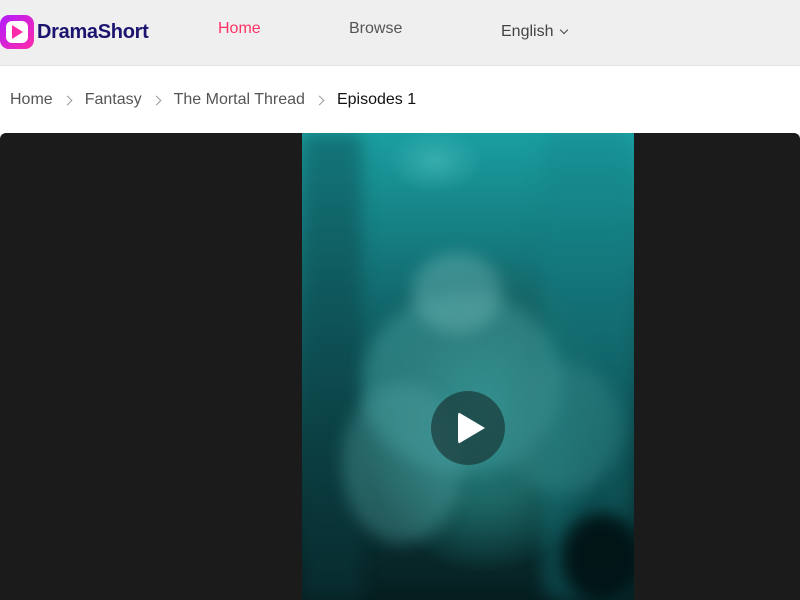 Image resolution: width=800 pixels, height=600 pixels. Describe the element at coordinates (471, 428) in the screenshot. I see `play-icon` at that location.